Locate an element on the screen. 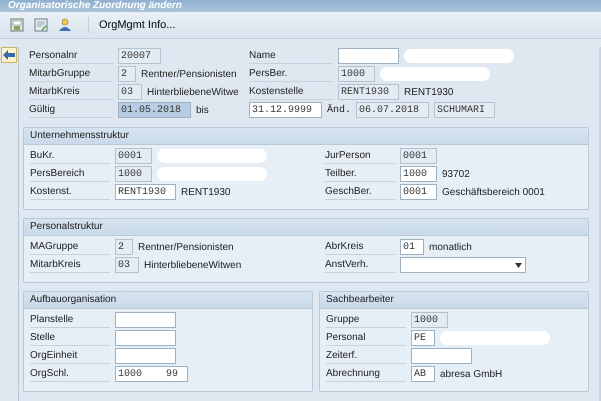  field-label: Kostenst. is located at coordinates (70, 192).